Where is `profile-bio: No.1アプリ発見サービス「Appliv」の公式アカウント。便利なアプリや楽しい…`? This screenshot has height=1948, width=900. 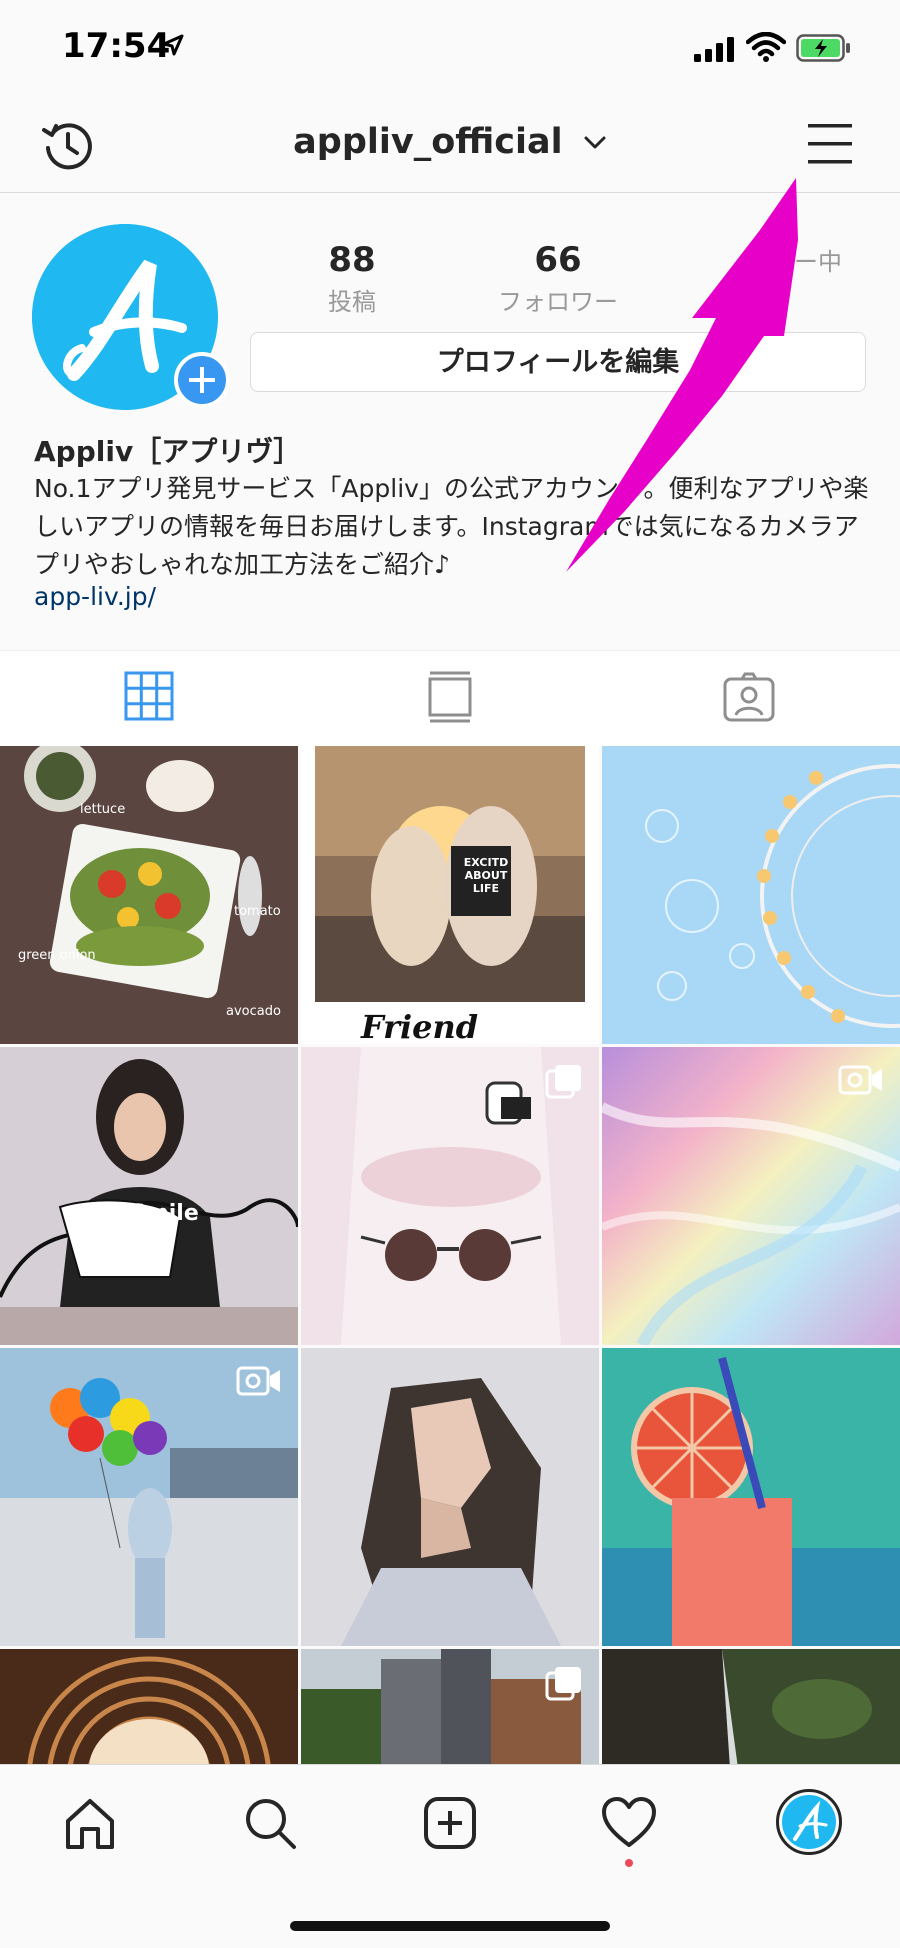 profile-bio: No.1アプリ発見サービス「Appliv」の公式アカウント。便利なアプリや楽しい… is located at coordinates (451, 526).